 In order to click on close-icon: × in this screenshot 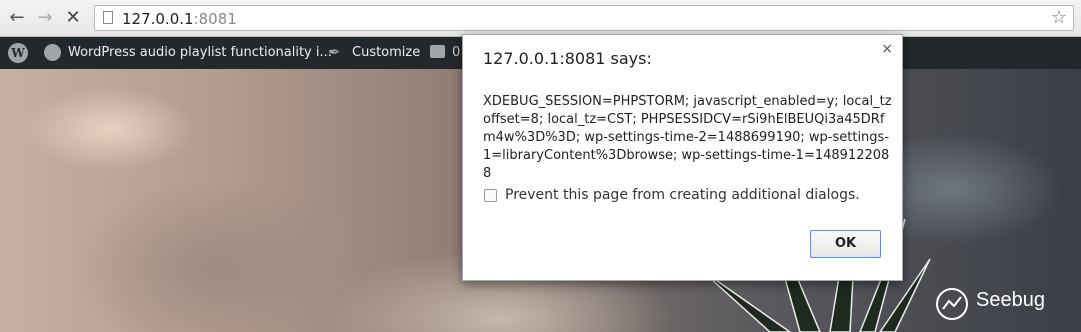, I will do `click(887, 49)`.